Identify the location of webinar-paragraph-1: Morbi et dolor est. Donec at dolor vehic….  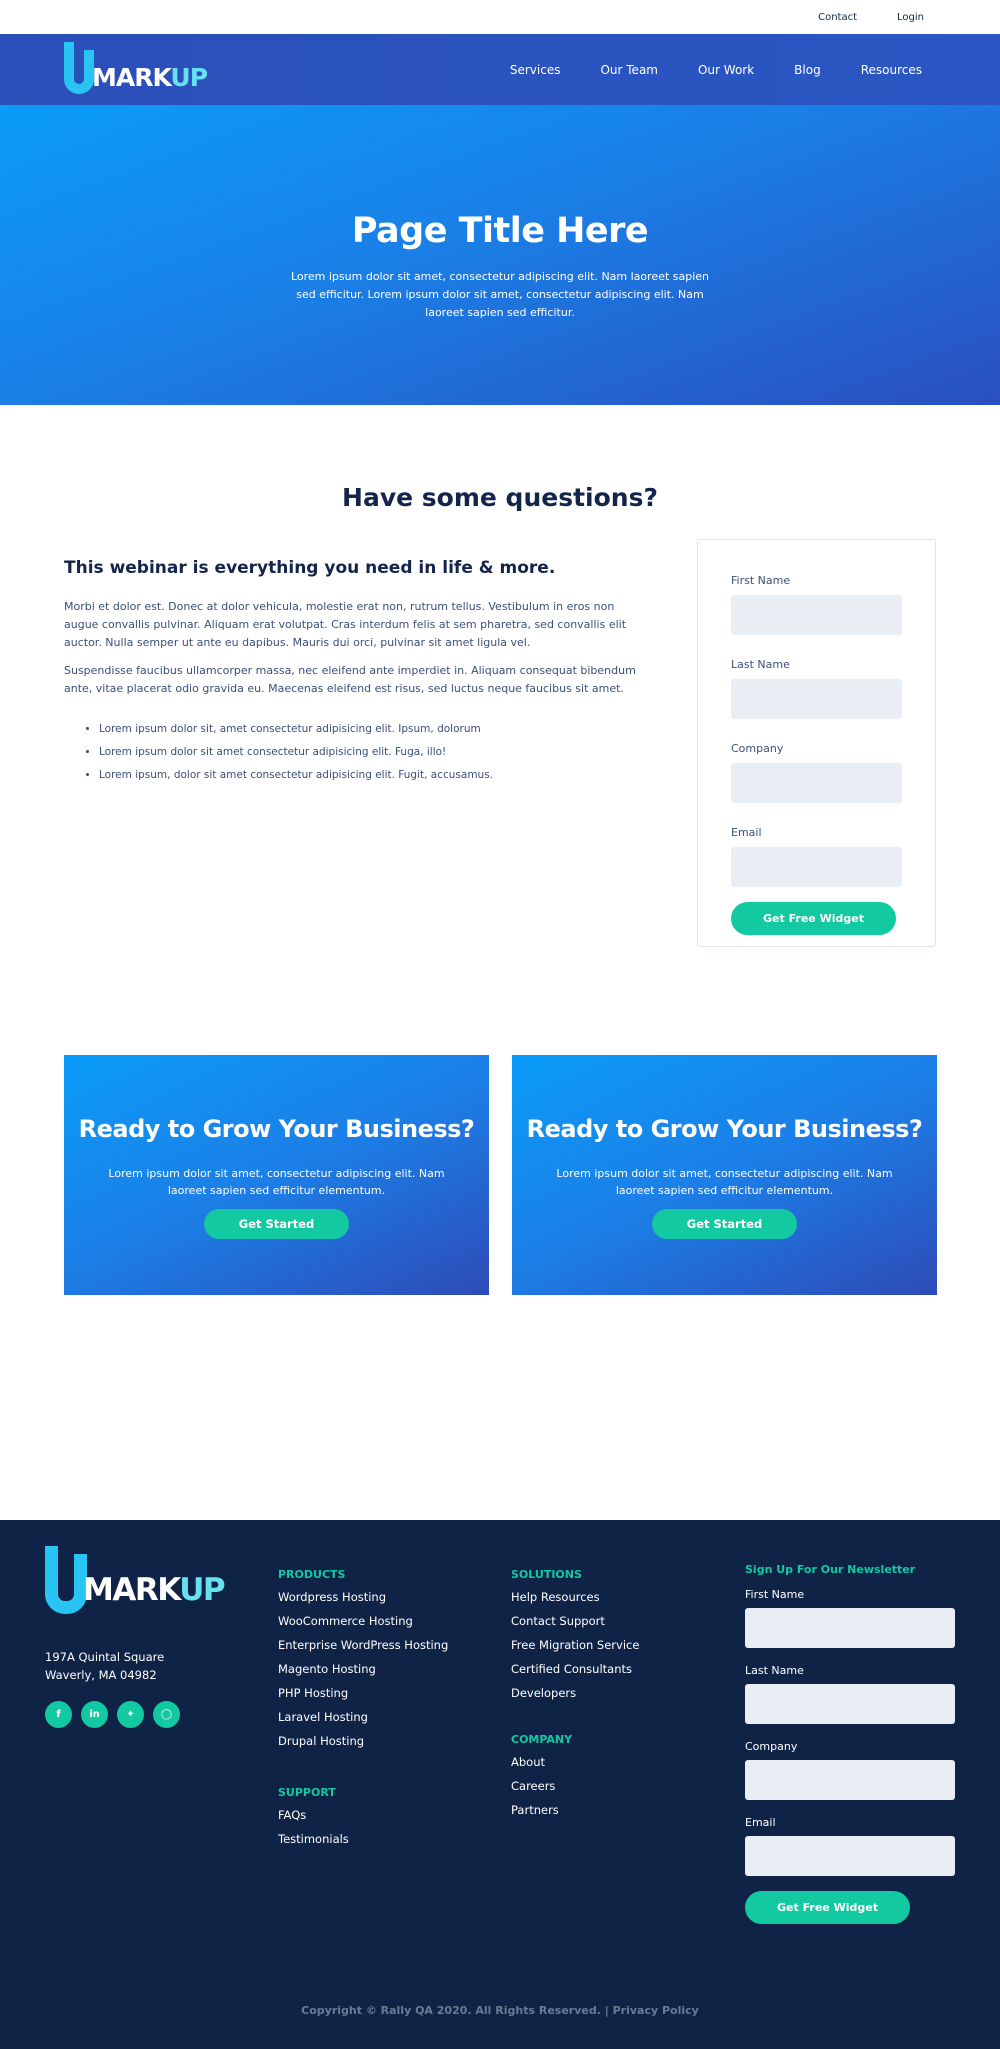
(345, 624).